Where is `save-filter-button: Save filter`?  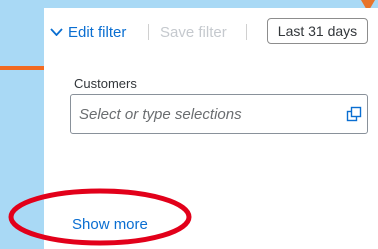 save-filter-button: Save filter is located at coordinates (193, 32).